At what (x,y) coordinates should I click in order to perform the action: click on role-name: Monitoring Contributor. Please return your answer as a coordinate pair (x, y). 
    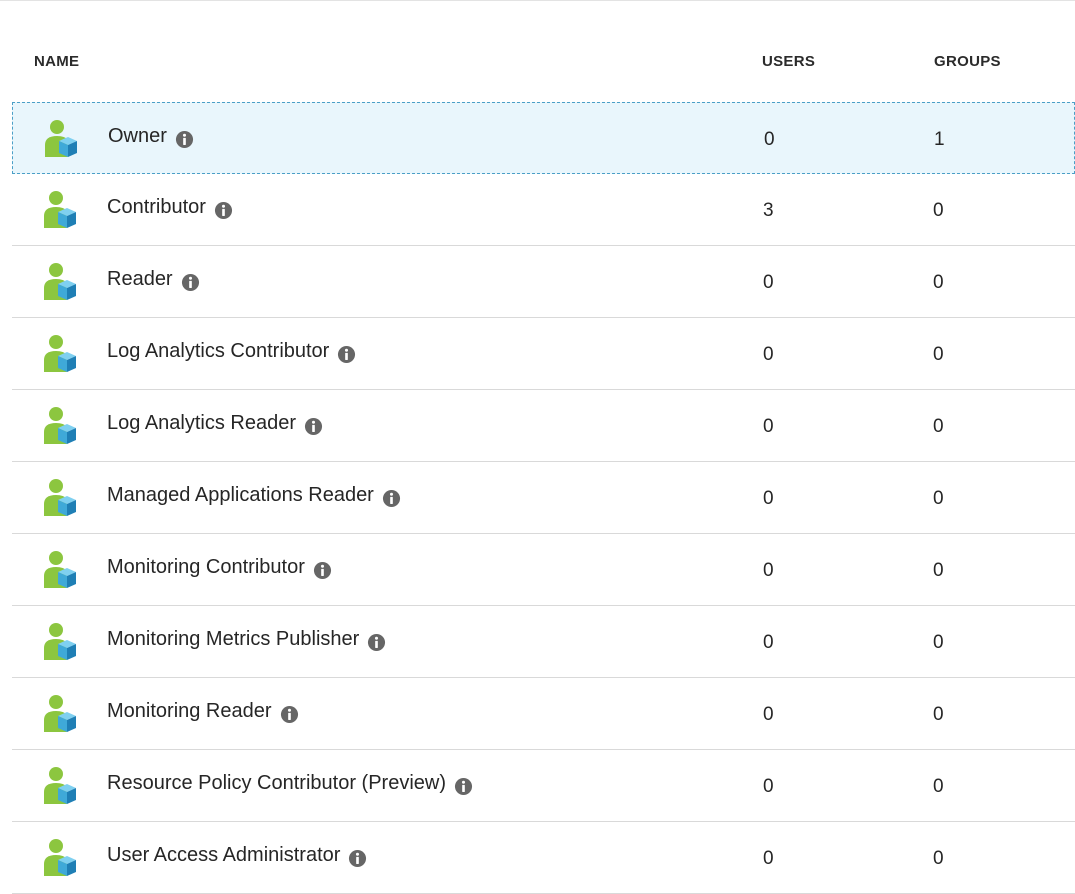
    Looking at the image, I should click on (206, 567).